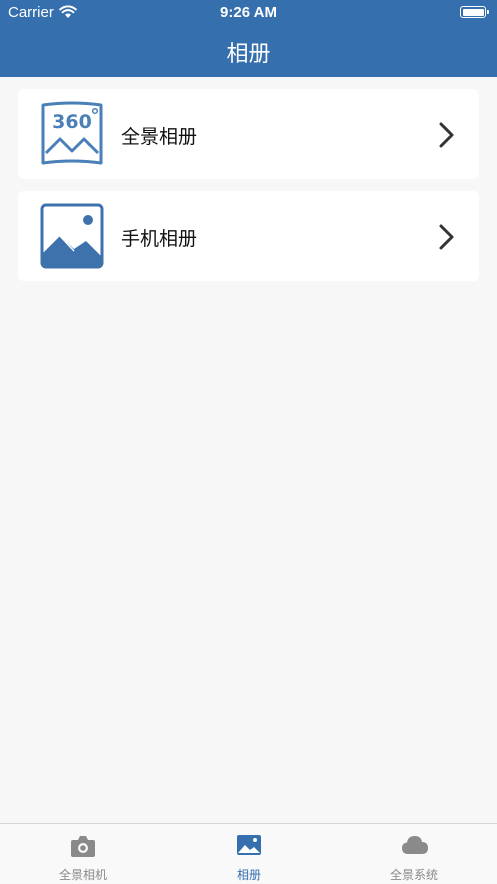 This screenshot has width=497, height=884. I want to click on tab-bar: 全景相机 相册 全景系统, so click(248, 853).